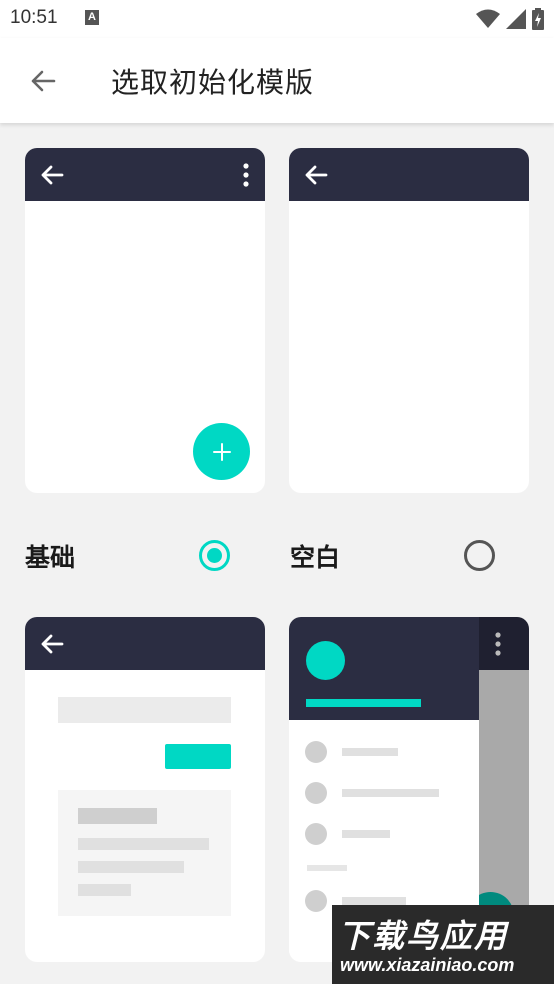 The image size is (554, 984). What do you see at coordinates (516, 19) in the screenshot?
I see `signal-icon` at bounding box center [516, 19].